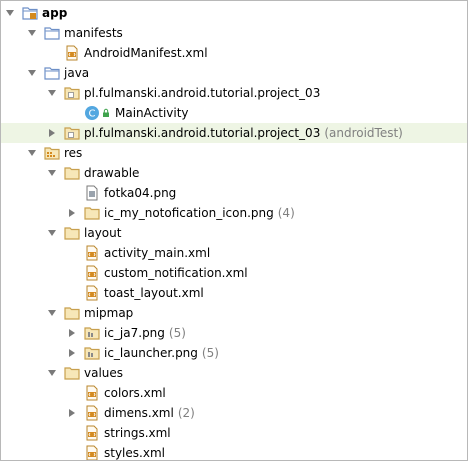 The image size is (468, 461). I want to click on node-label: fotka04.png, so click(140, 193).